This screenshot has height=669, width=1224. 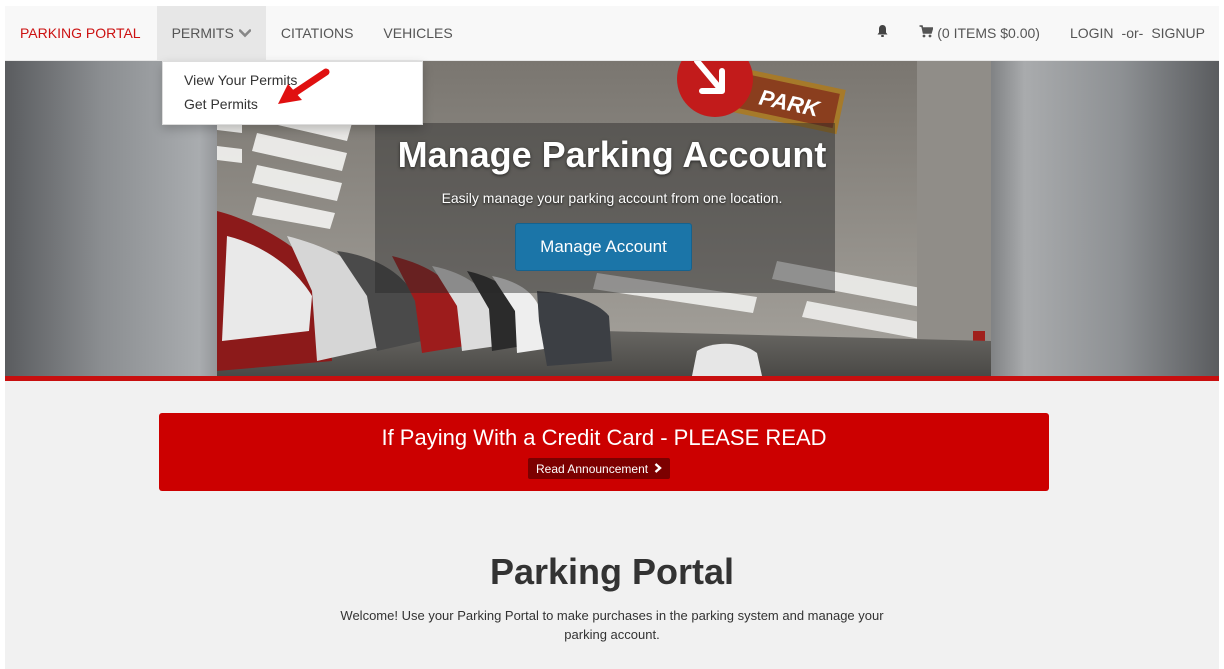 I want to click on nav-right-group: (0 ITEMS $0.00) LOGIN -or- SIGNUP, so click(x=1039, y=33).